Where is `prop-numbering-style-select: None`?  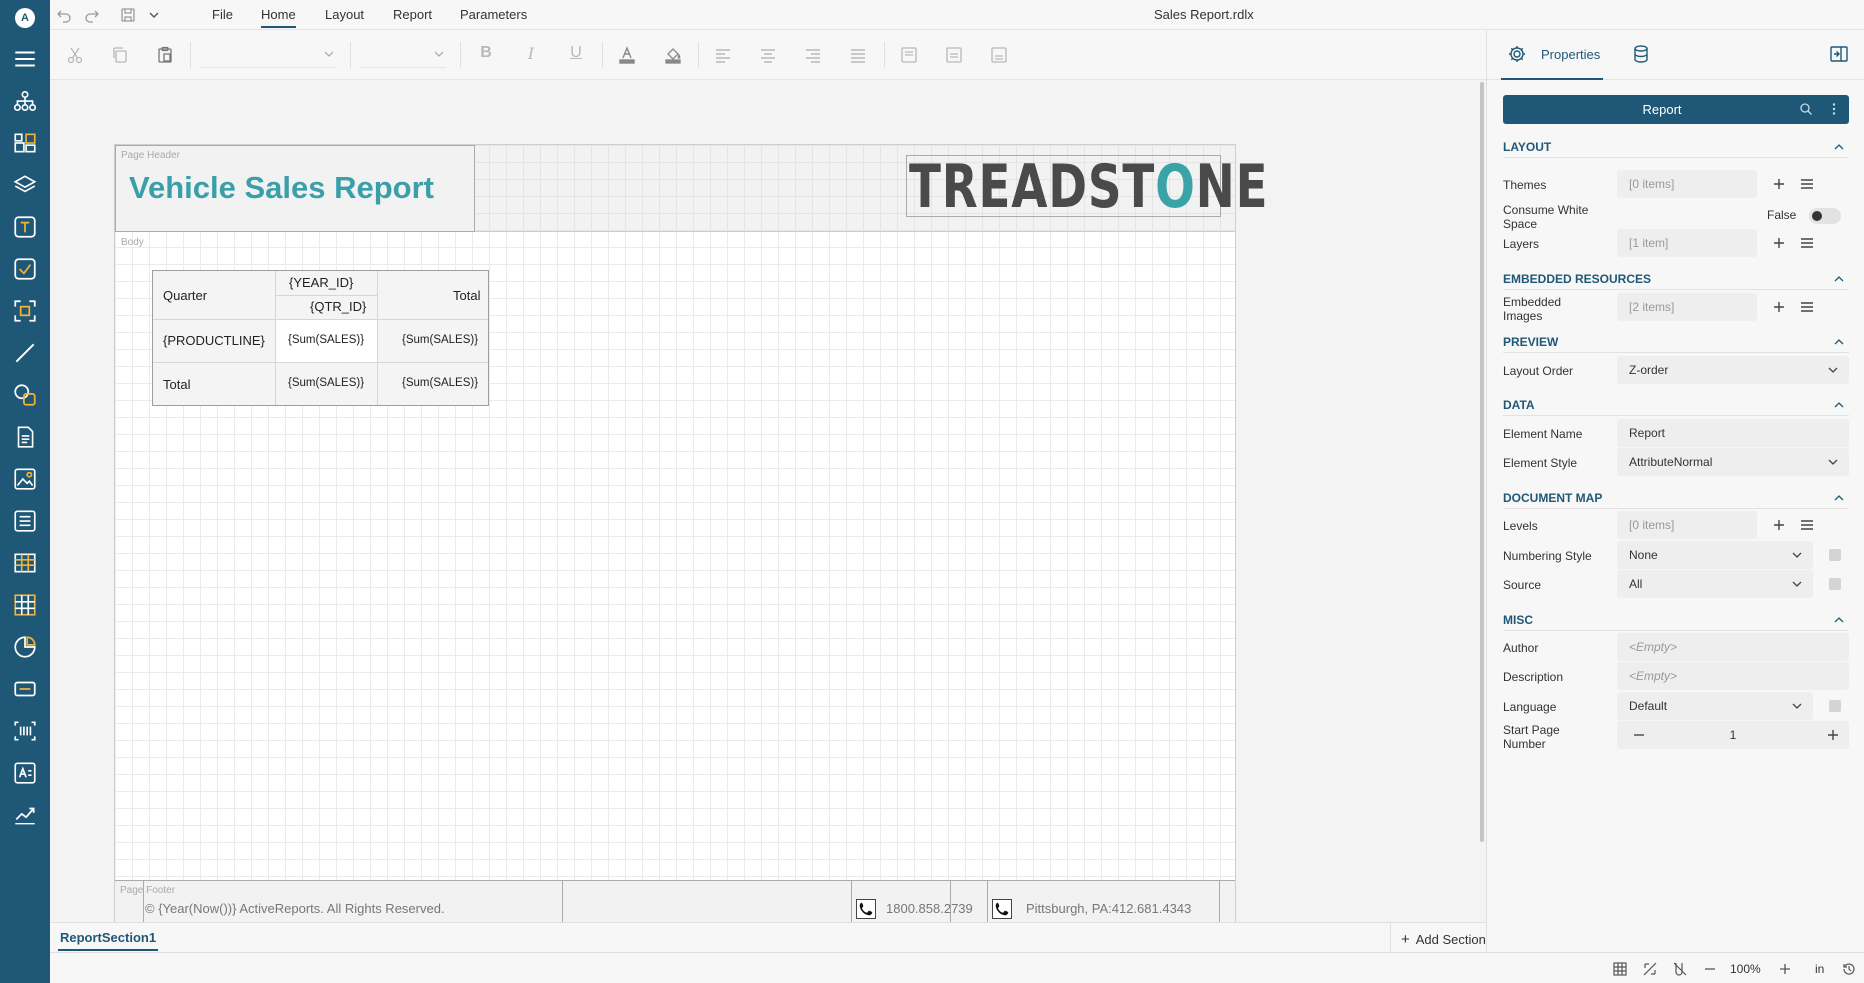 prop-numbering-style-select: None is located at coordinates (1715, 555).